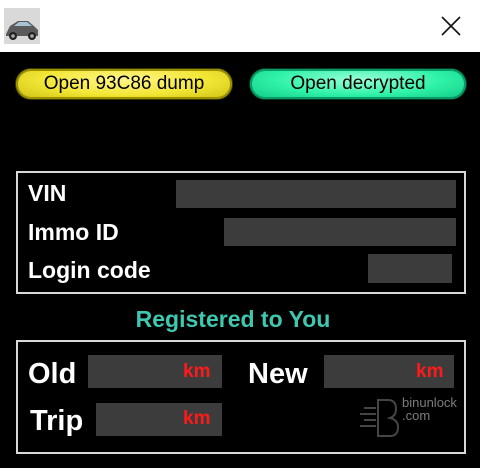 The image size is (480, 468). What do you see at coordinates (410, 268) in the screenshot?
I see `login-code-field` at bounding box center [410, 268].